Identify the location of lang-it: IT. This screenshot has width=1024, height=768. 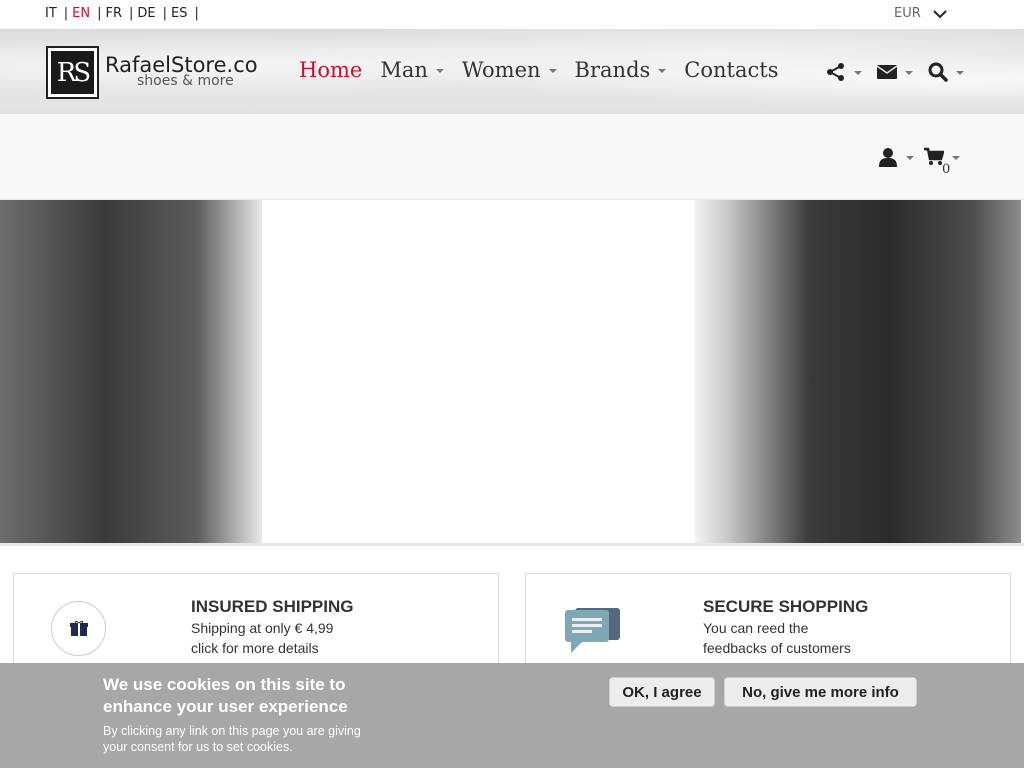
(51, 13).